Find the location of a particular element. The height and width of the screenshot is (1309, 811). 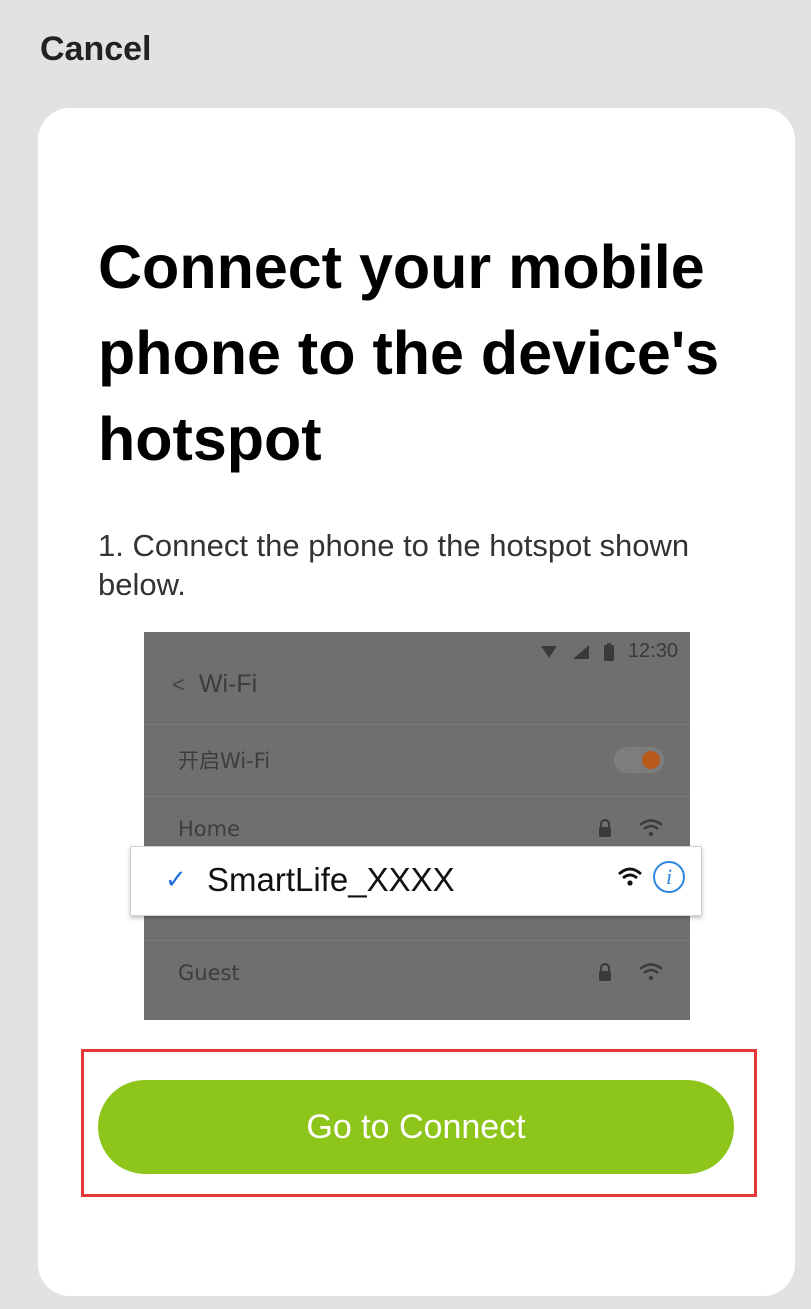

selected-network-row: ✓ SmartLife_XXXX i is located at coordinates (416, 881).